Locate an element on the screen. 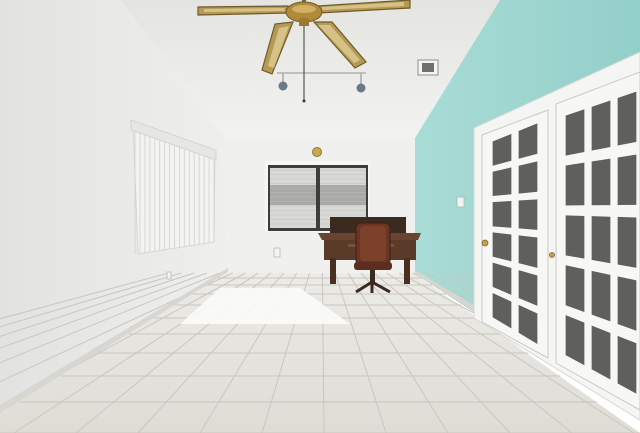 This screenshot has height=433, width=640. light-switch is located at coordinates (460, 202).